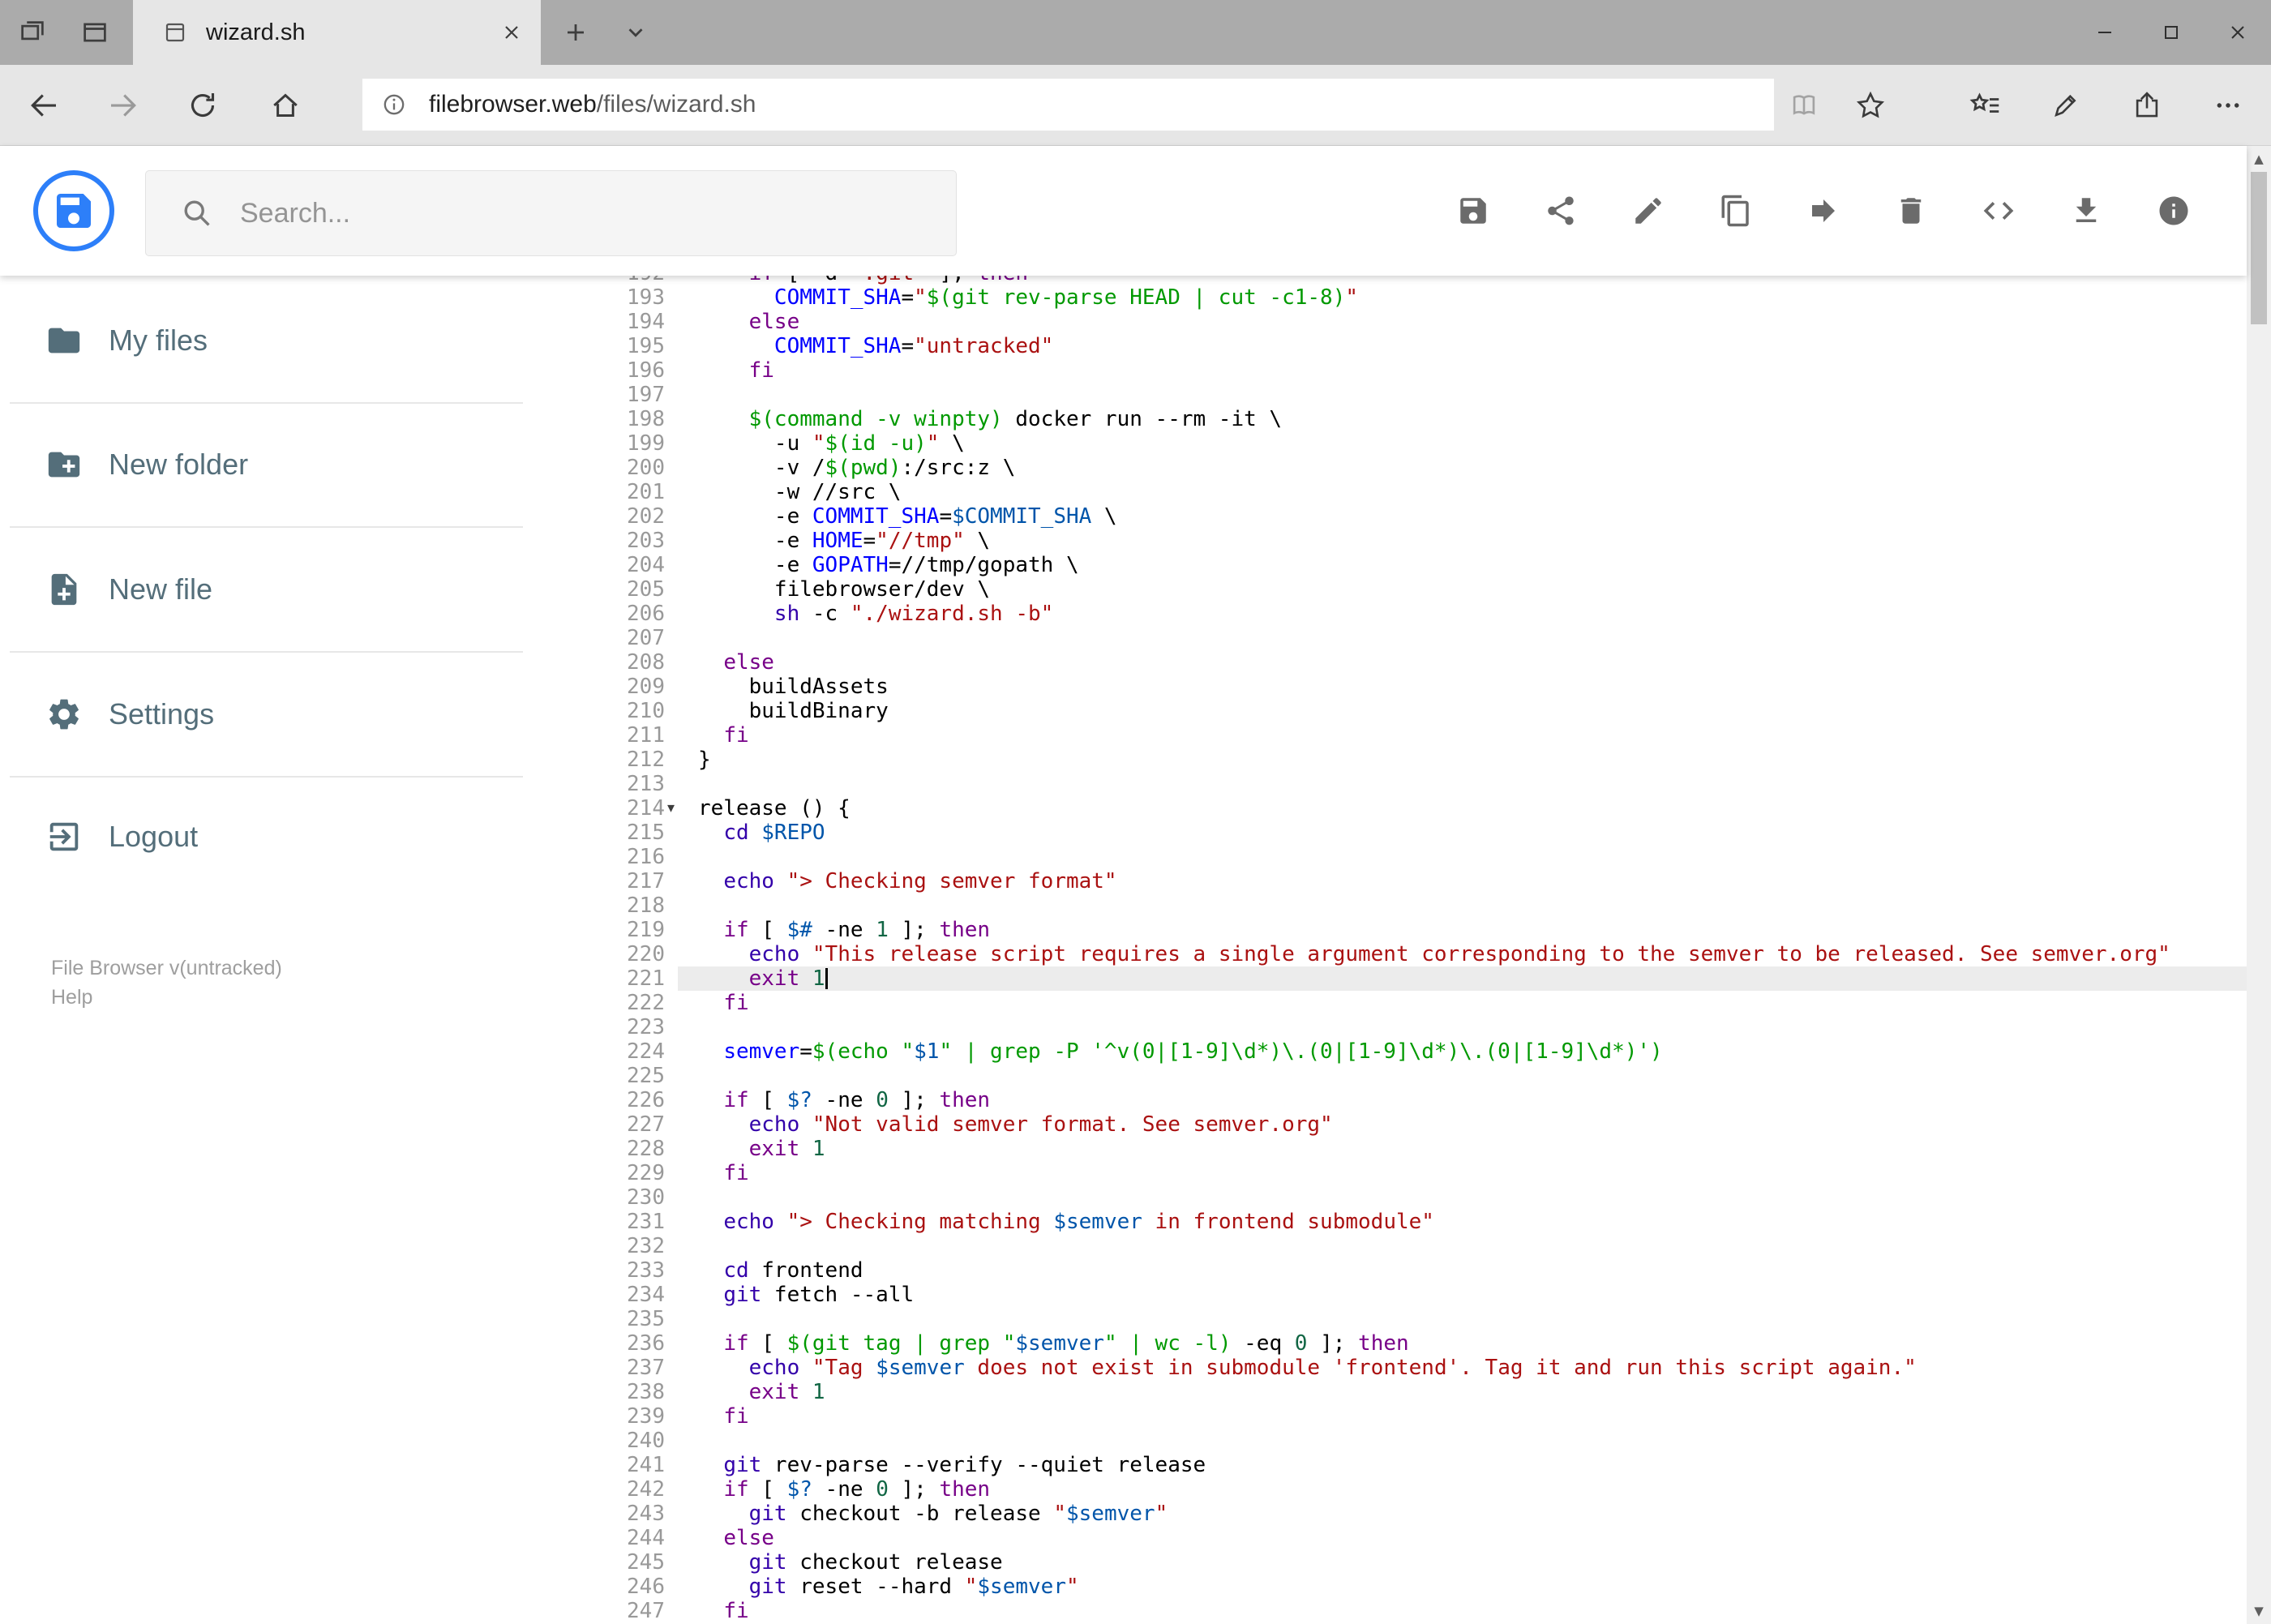 This screenshot has height=1624, width=2271. I want to click on code-line-202: 202 -e COMMIT_SHA=$COMMIT_SHA \, so click(1427, 517).